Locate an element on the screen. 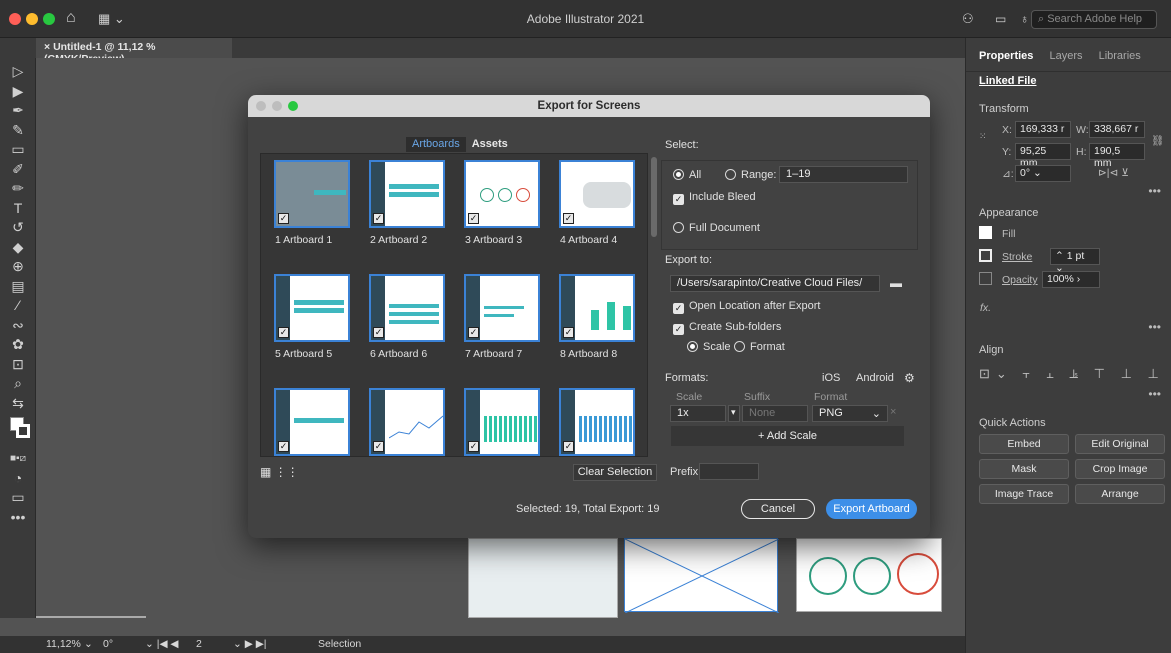 The height and width of the screenshot is (653, 1171). share-icon: ⚇ is located at coordinates (968, 19).